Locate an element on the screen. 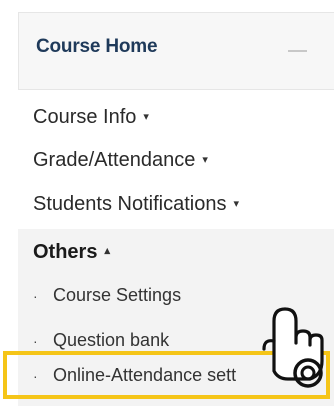  menu-item-course-info: Course Info ▾ is located at coordinates (91, 117).